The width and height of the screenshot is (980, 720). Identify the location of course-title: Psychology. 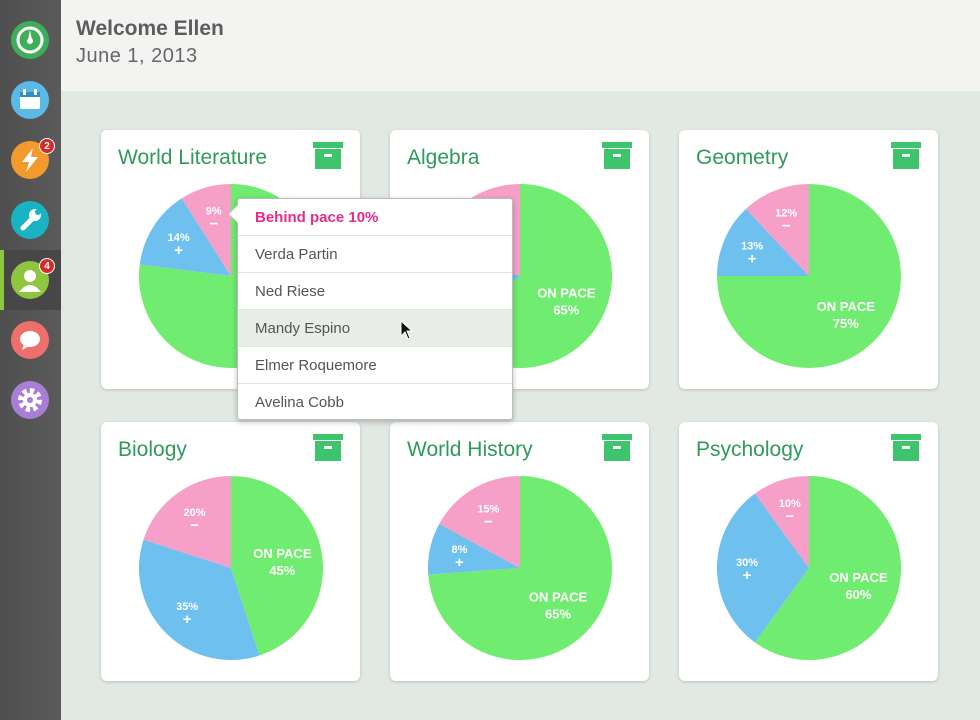
(750, 449).